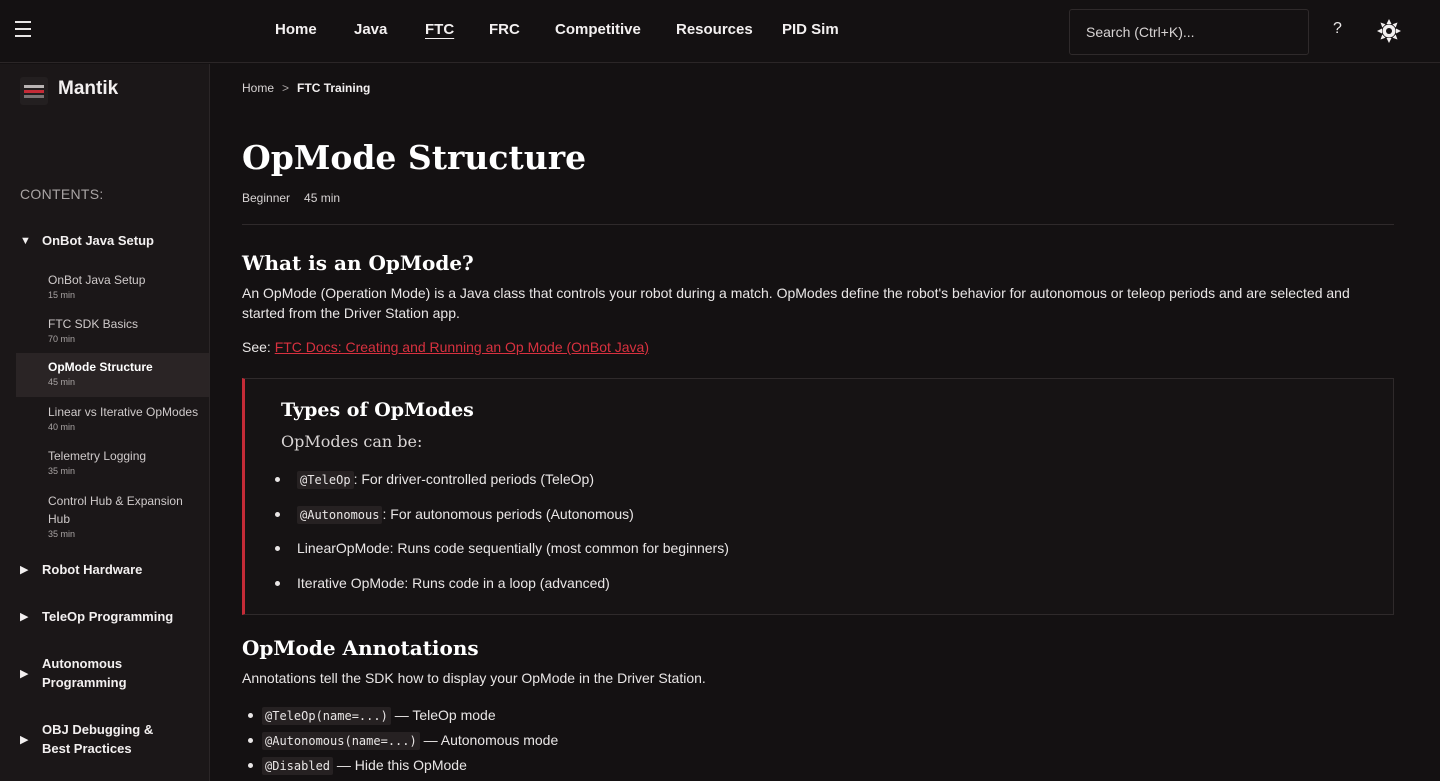 The height and width of the screenshot is (781, 1440). I want to click on triangle-down-icon: ▼, so click(25, 240).